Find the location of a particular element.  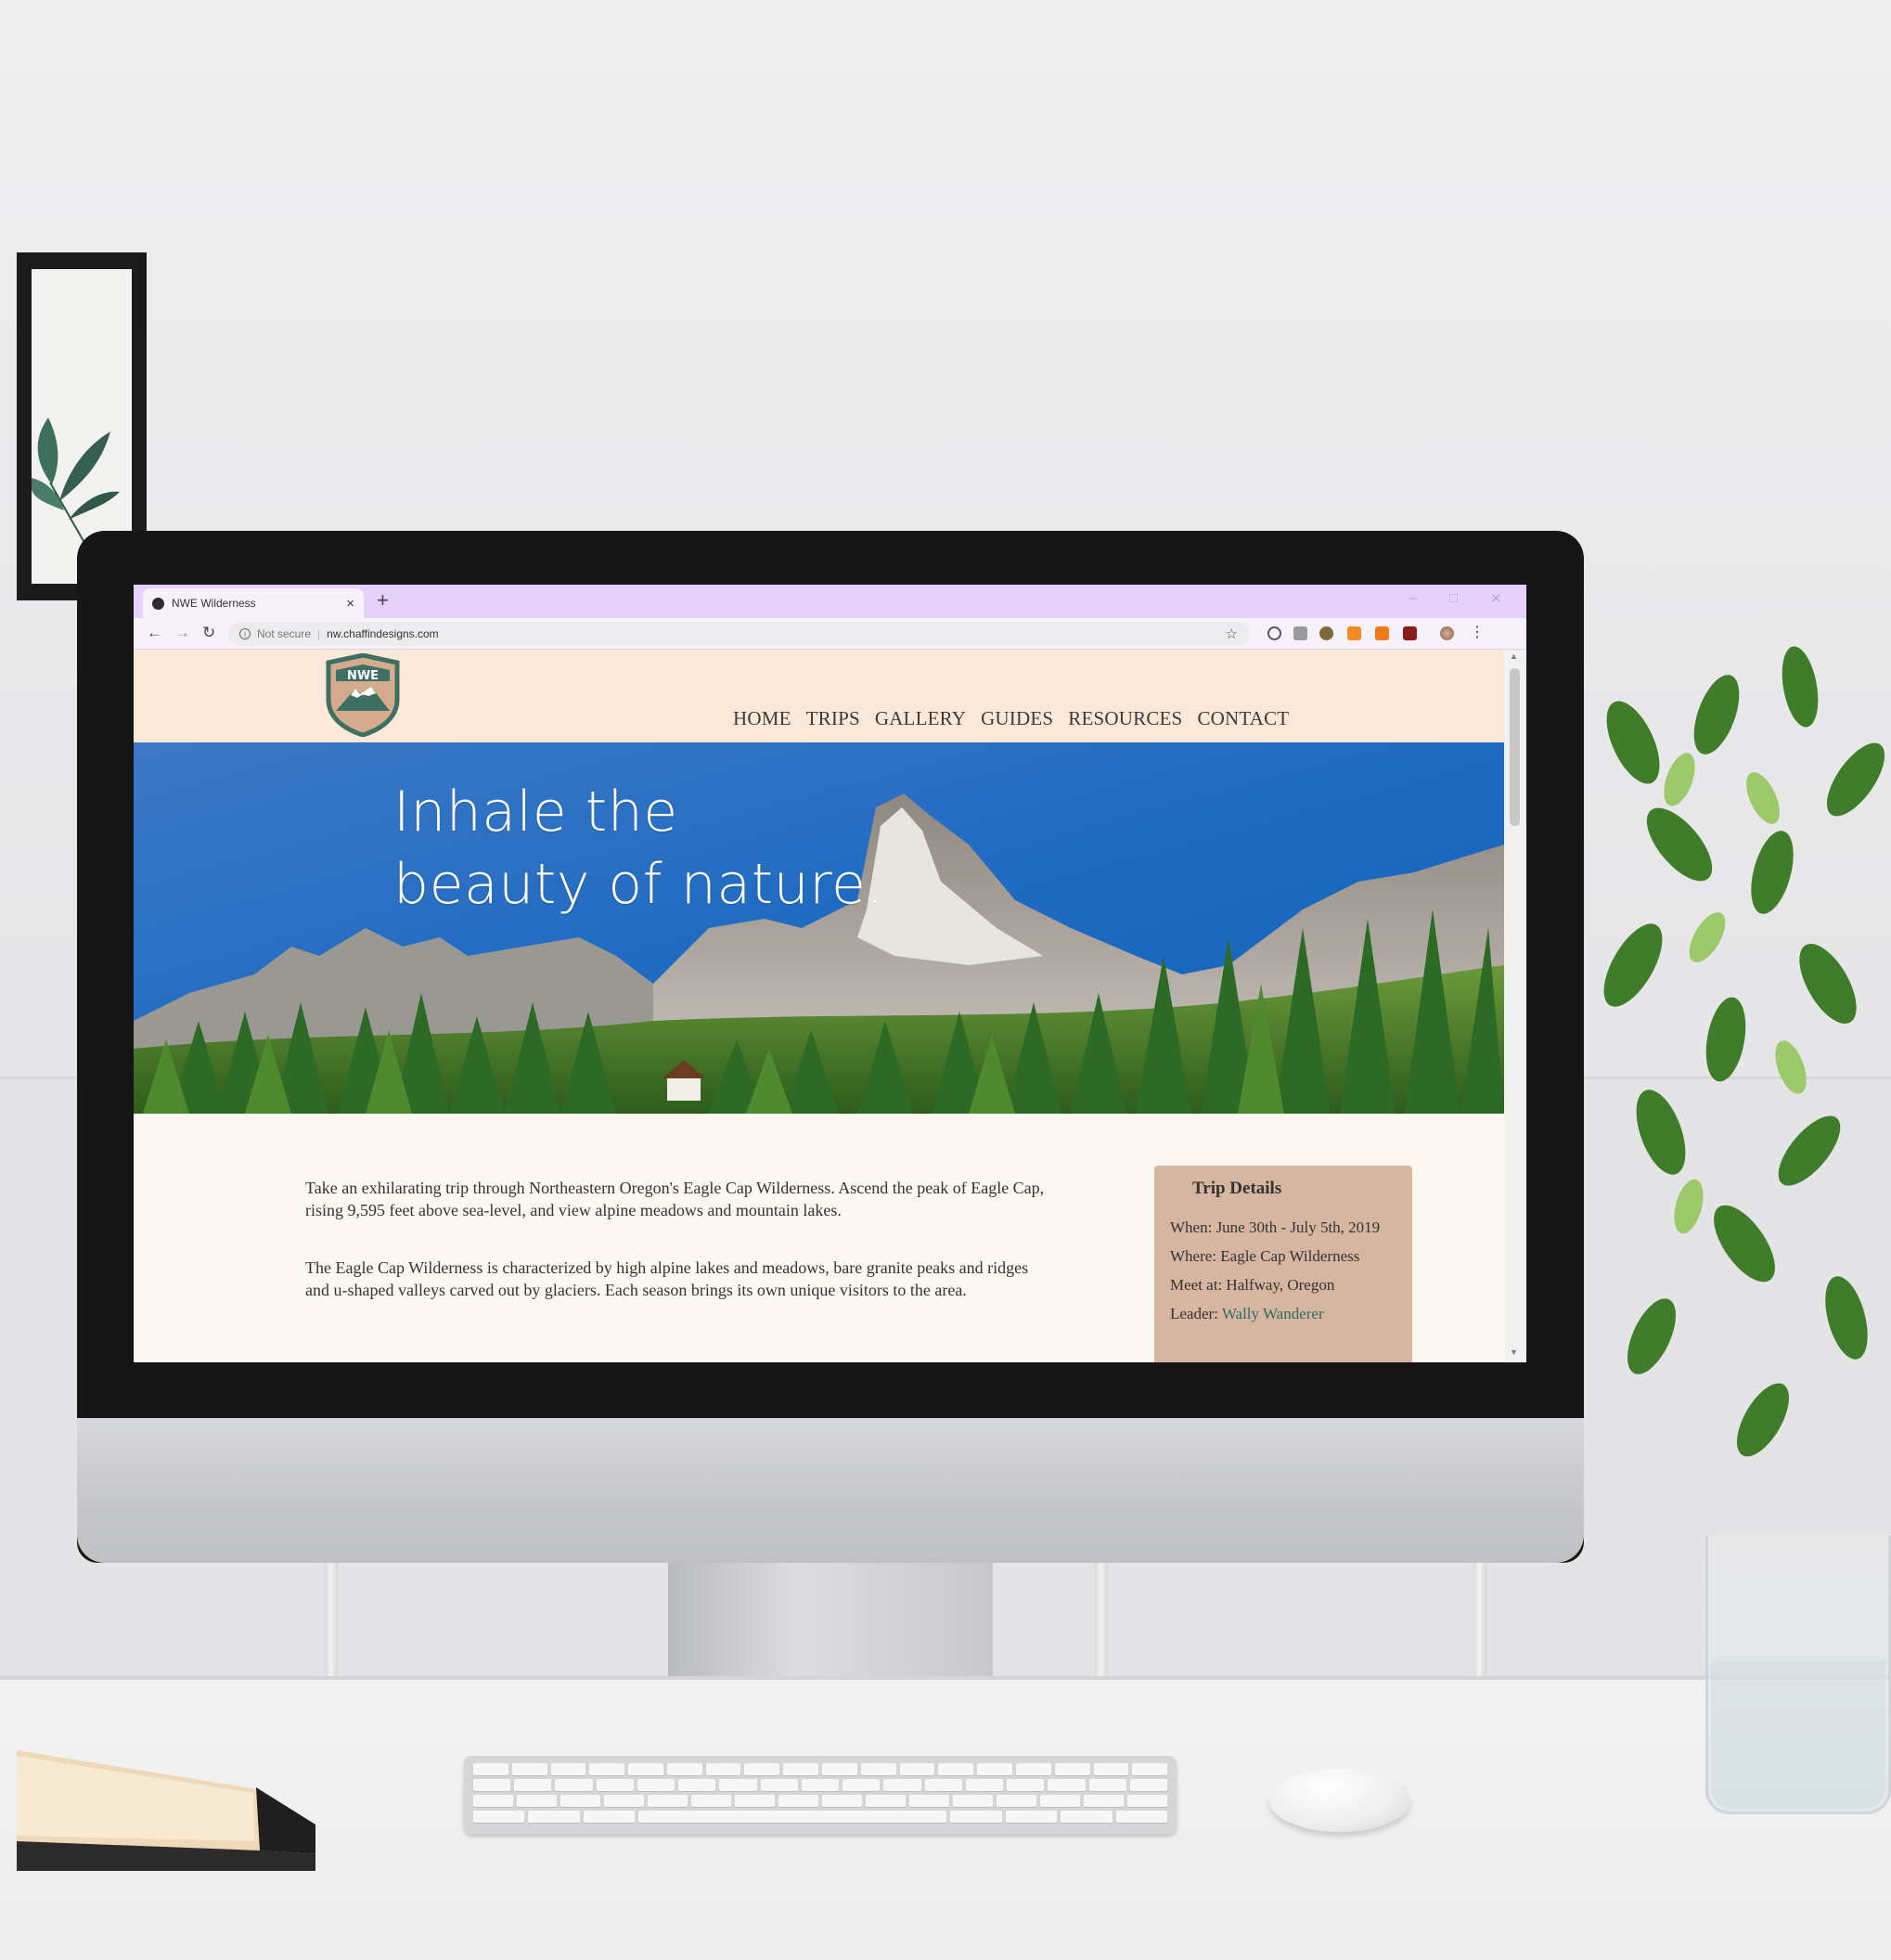

profile-avatar is located at coordinates (1447, 633).